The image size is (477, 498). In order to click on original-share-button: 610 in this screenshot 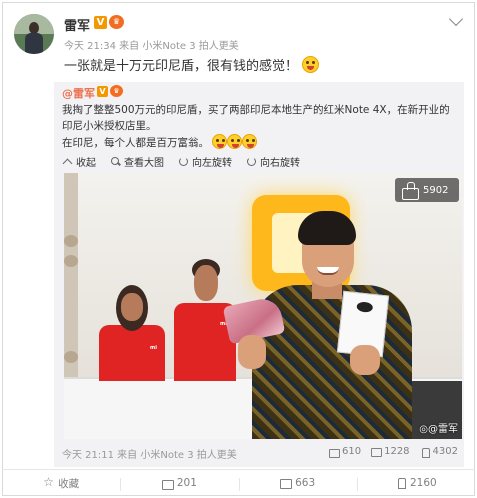, I will do `click(345, 452)`.